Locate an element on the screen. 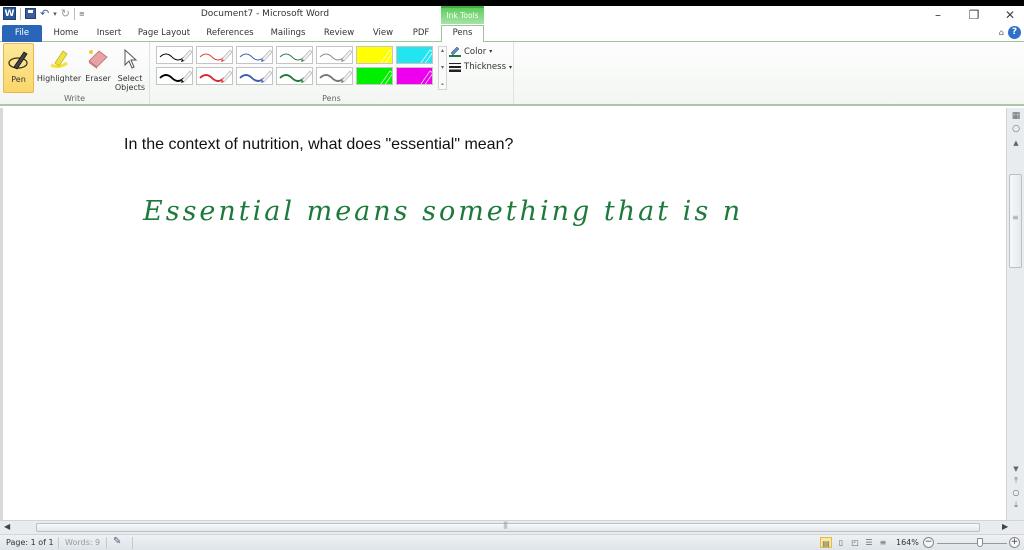 This screenshot has height=550, width=1024. handwriting-text: Essential means something that is ne. is located at coordinates (441, 211).